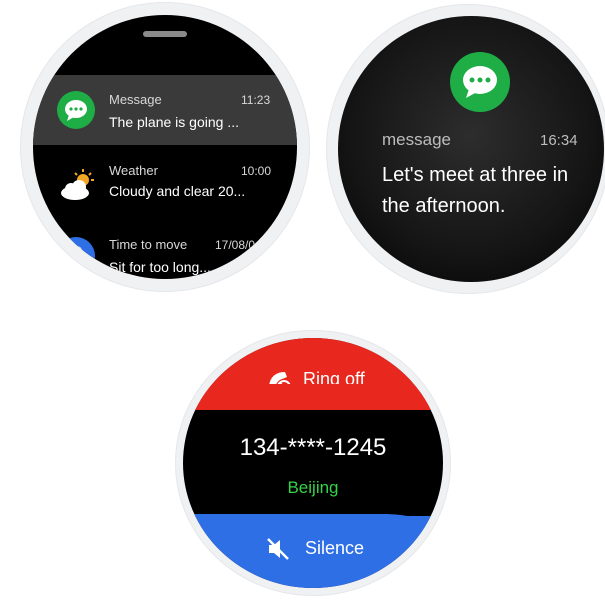  Describe the element at coordinates (313, 527) in the screenshot. I see `silence-curve` at that location.